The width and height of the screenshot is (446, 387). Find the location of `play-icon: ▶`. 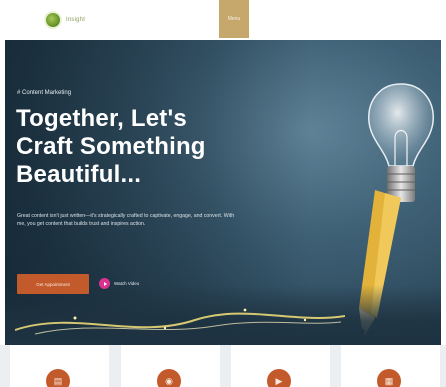

play-icon: ▶ is located at coordinates (279, 378).